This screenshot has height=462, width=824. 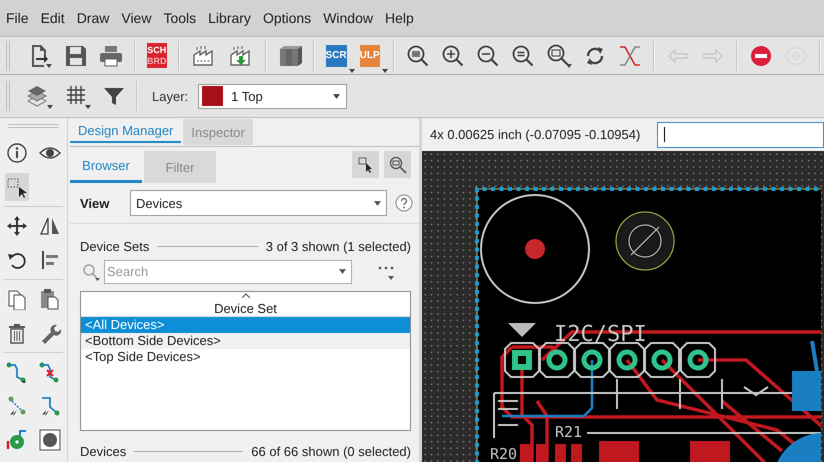 What do you see at coordinates (535, 134) in the screenshot?
I see `coordinate-readout: 4x 0.00625 inch (-0.07095 -0.10954)` at bounding box center [535, 134].